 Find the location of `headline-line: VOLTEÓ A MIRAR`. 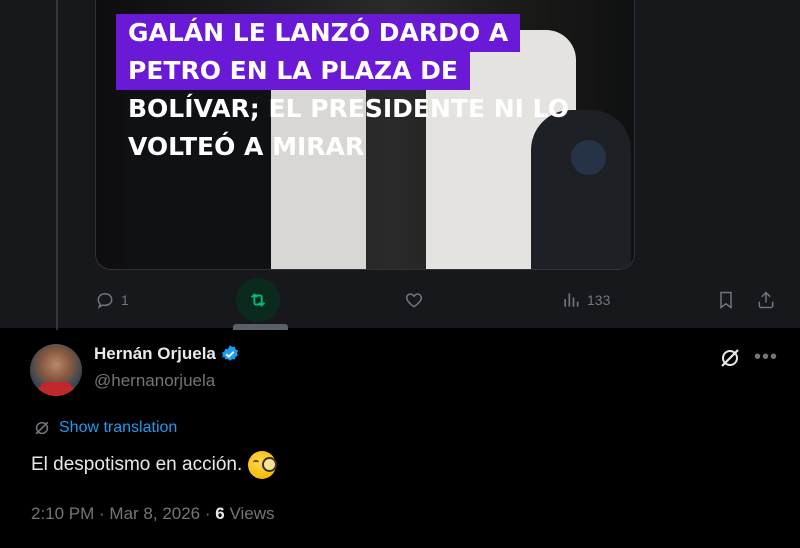

headline-line: VOLTEÓ A MIRAR is located at coordinates (246, 146).